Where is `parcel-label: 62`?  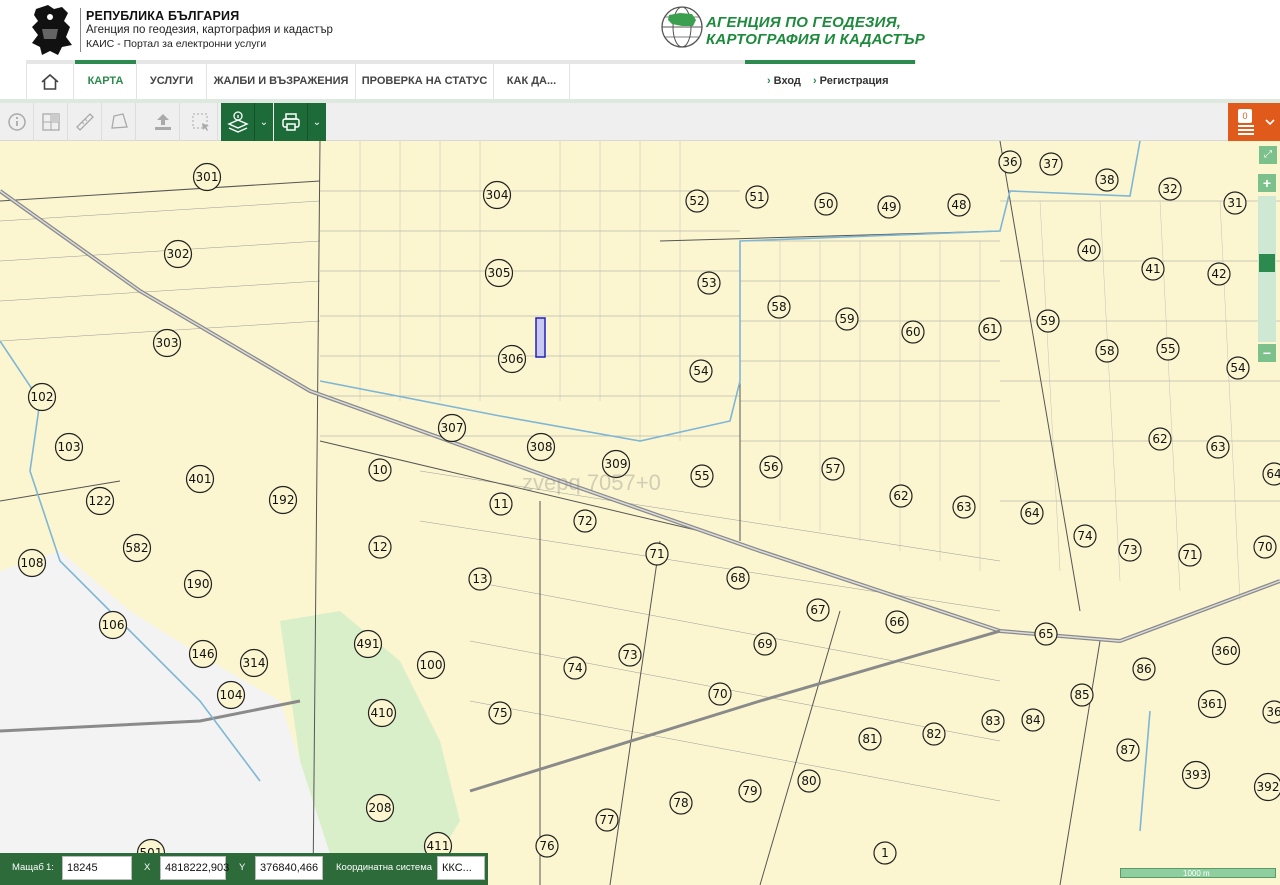
parcel-label: 62 is located at coordinates (1160, 439).